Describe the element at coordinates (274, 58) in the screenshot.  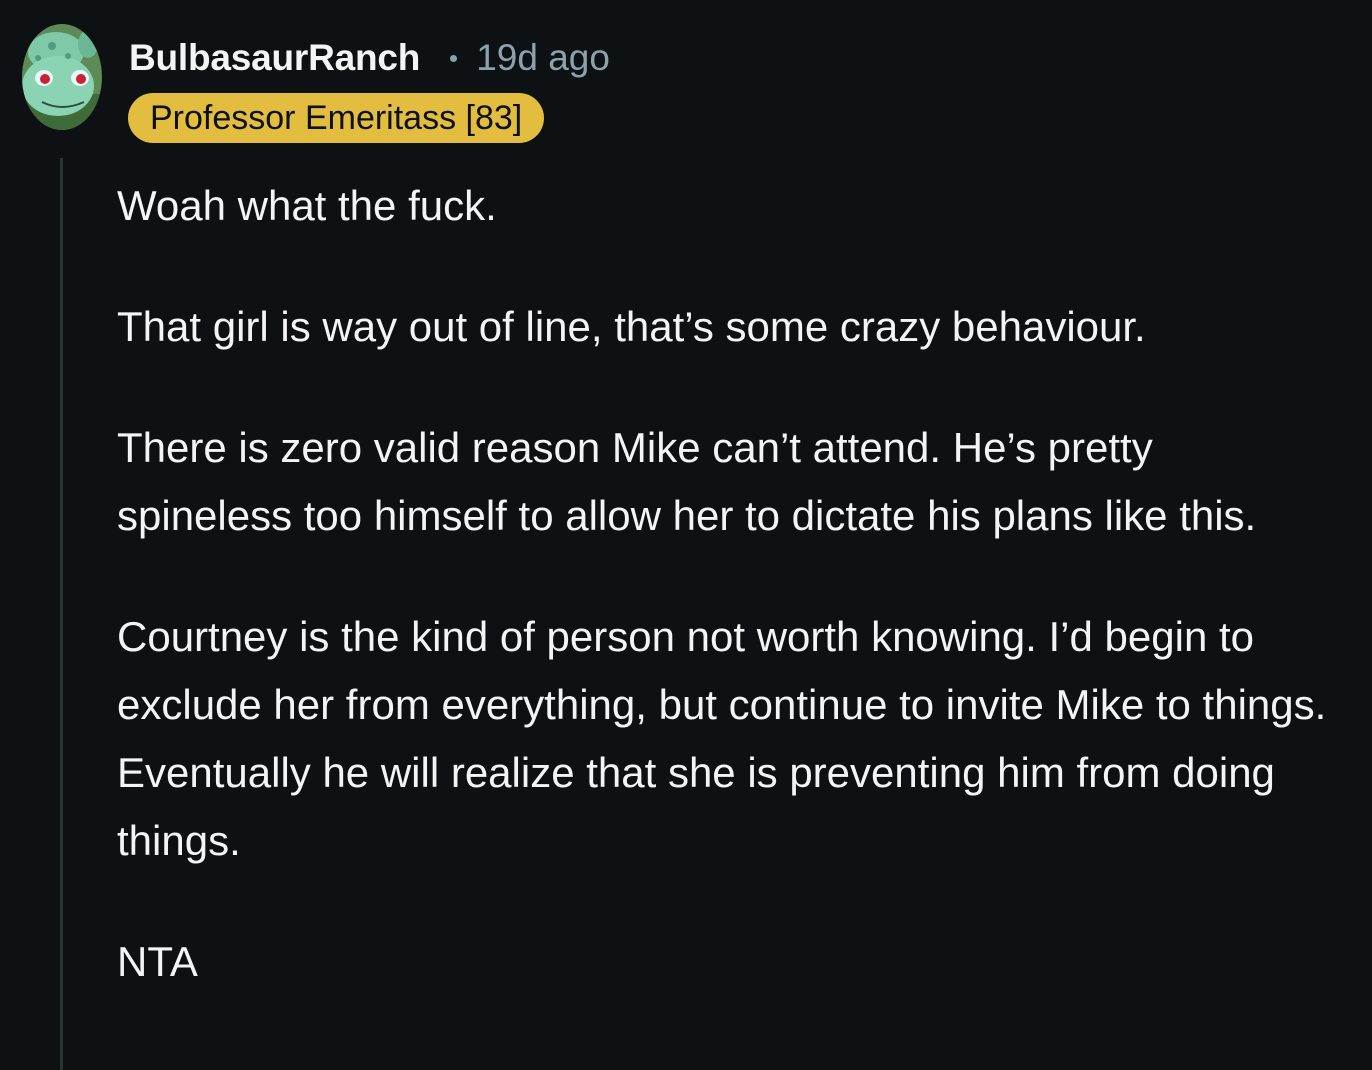
I see `author-username: BulbasaurRanch` at that location.